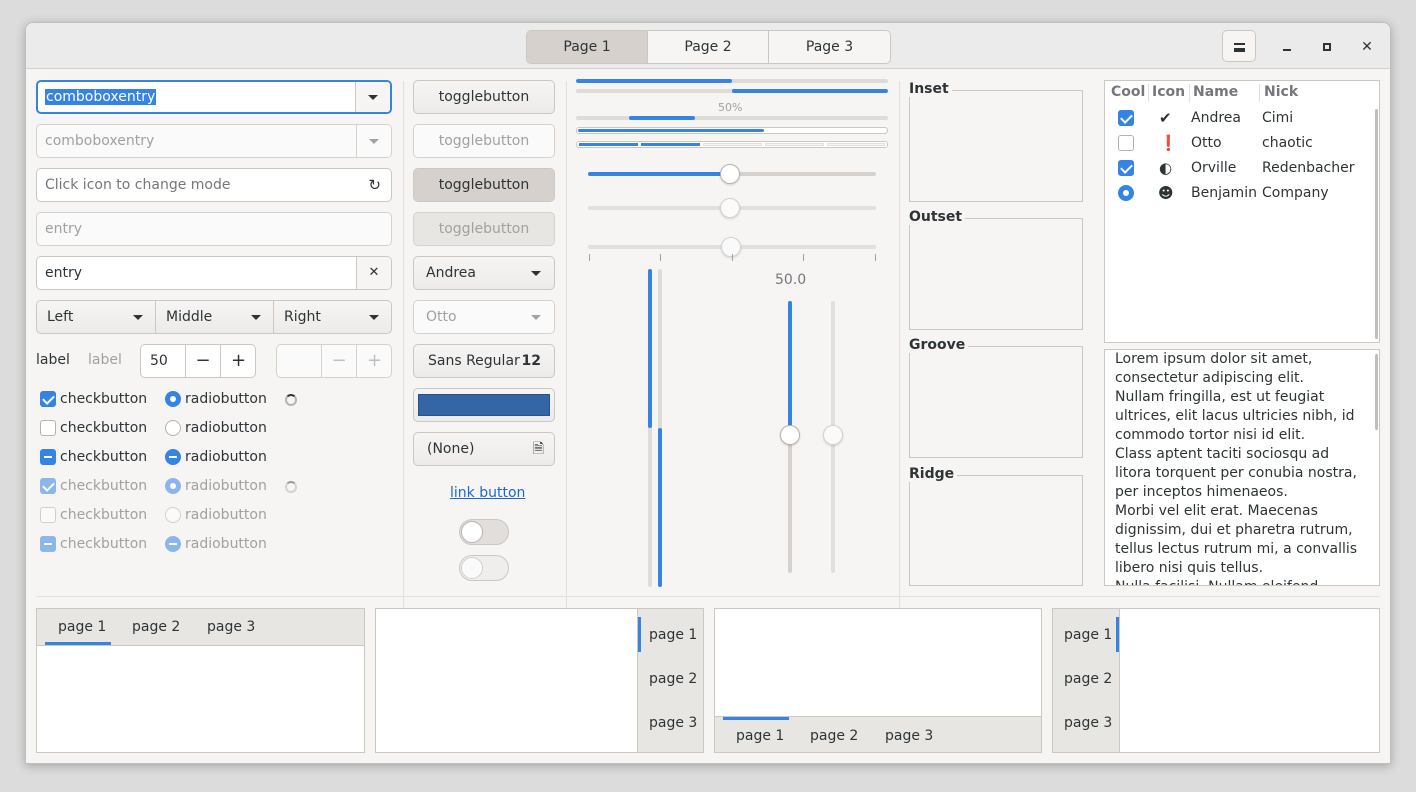  What do you see at coordinates (587, 47) in the screenshot?
I see `tab-page-1: Page 1` at bounding box center [587, 47].